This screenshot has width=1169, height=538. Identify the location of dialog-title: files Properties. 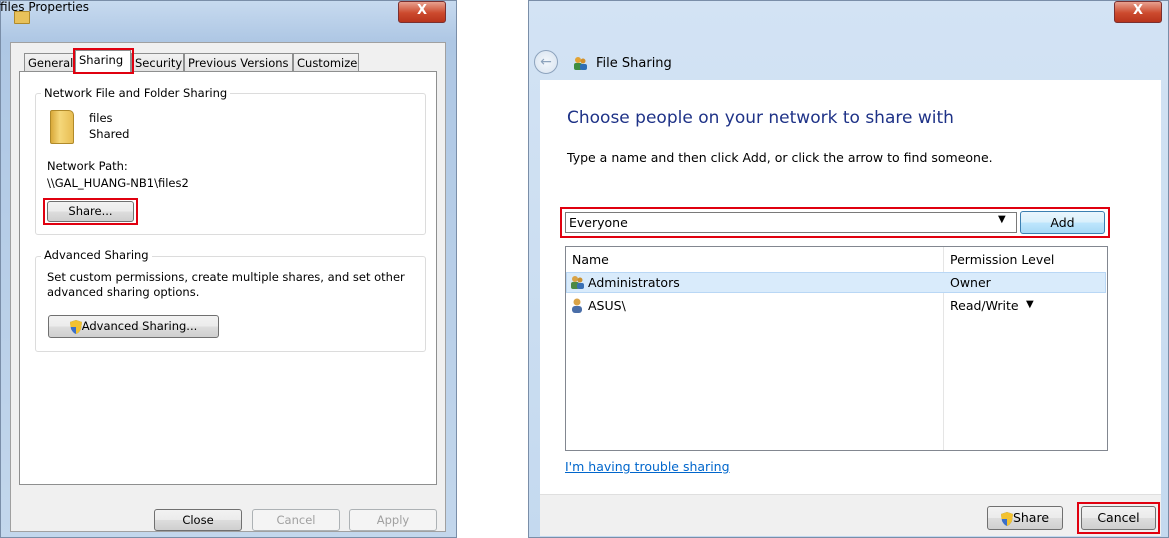
(44, 7).